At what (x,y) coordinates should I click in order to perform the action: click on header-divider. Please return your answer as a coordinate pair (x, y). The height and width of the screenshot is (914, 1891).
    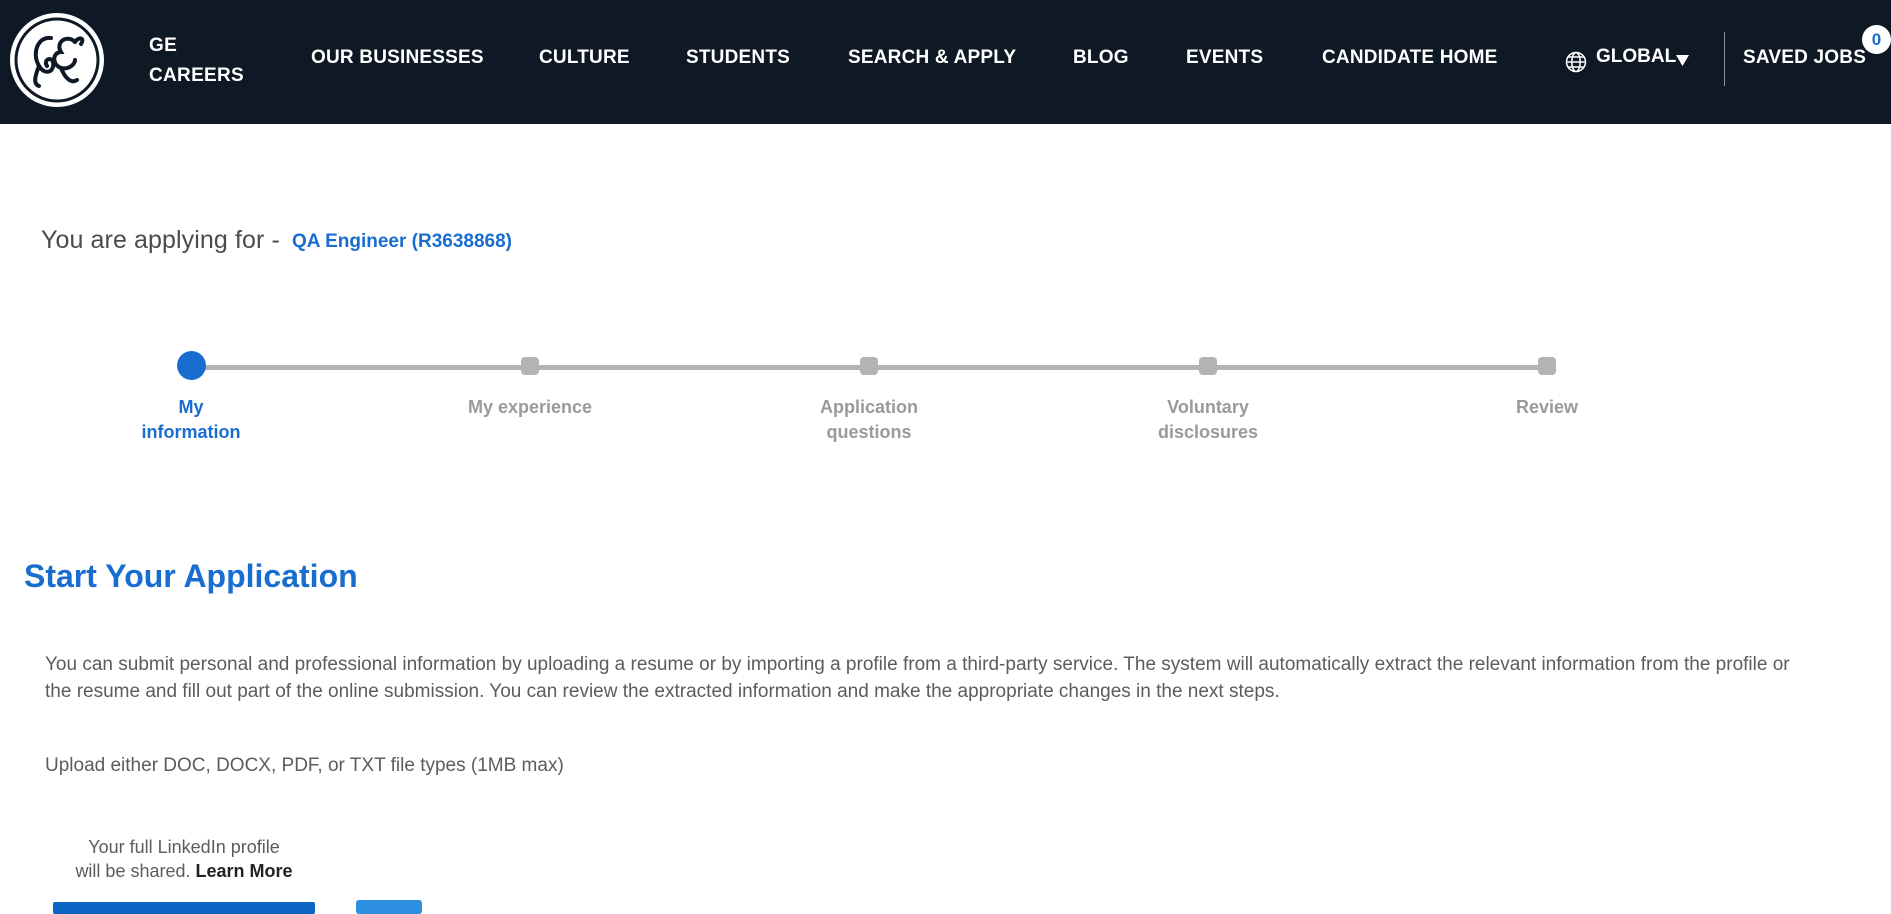
    Looking at the image, I should click on (1724, 59).